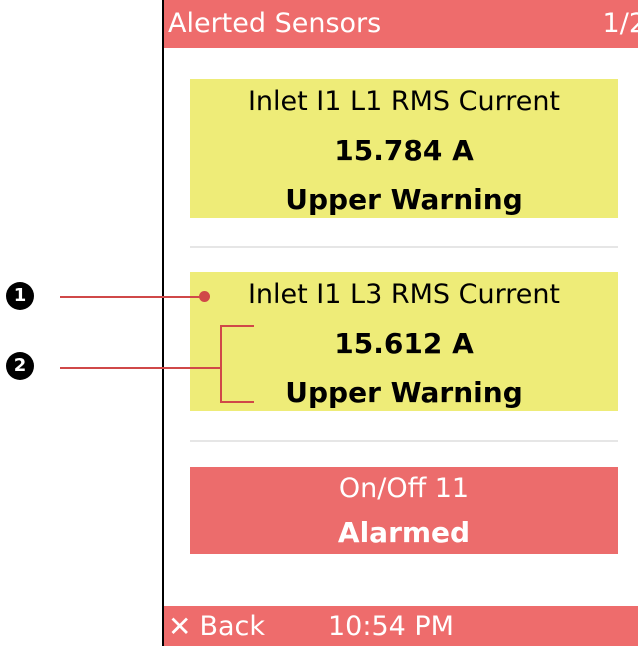 The width and height of the screenshot is (638, 646). I want to click on header-bar: Alerted Sensors 1/2, so click(401, 24).